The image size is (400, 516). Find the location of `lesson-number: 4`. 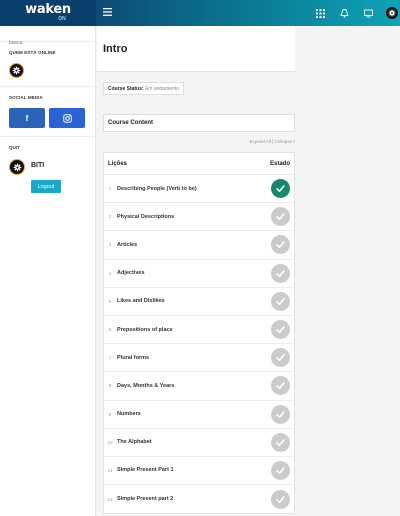

lesson-number: 4 is located at coordinates (110, 273).